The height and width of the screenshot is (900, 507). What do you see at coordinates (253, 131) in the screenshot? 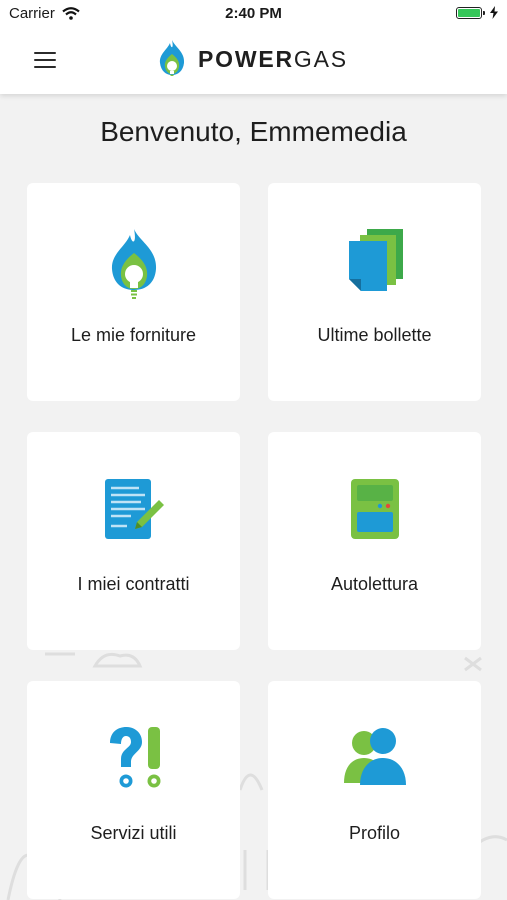
I see `welcome-heading: Benvenuto, Emmemedia` at bounding box center [253, 131].